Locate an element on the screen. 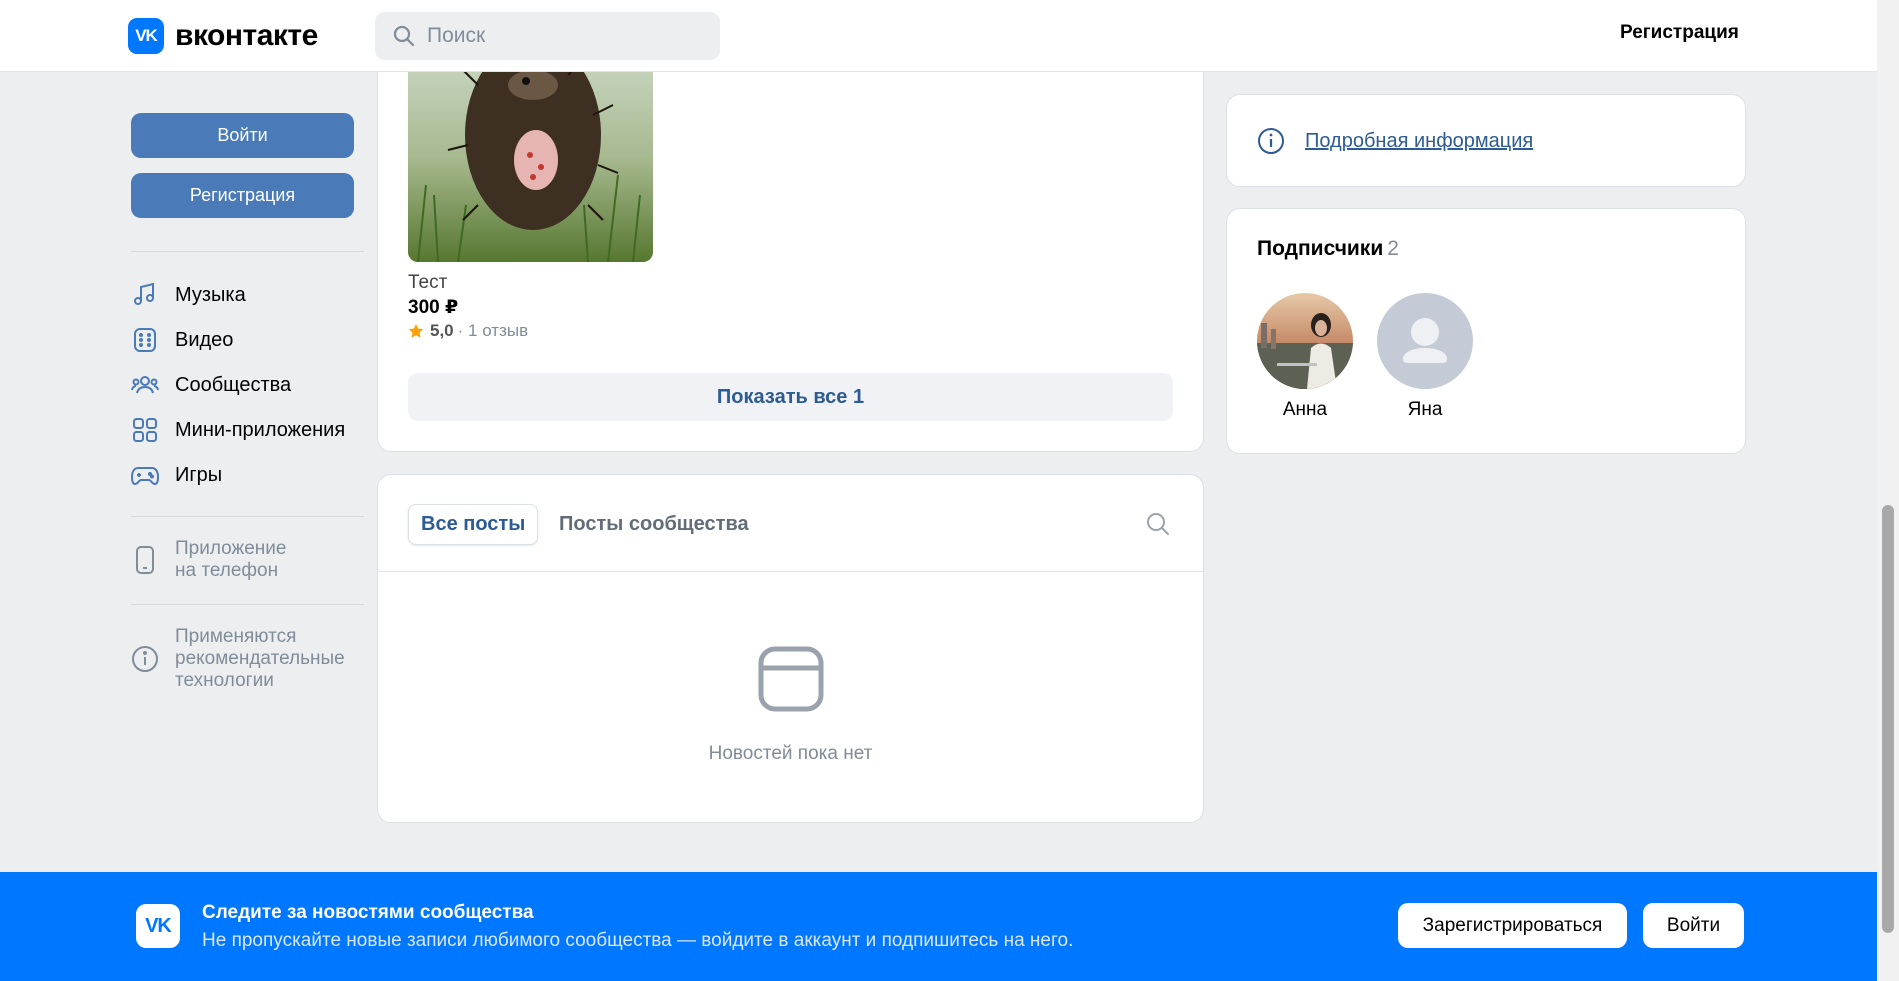 This screenshot has height=981, width=1899. empty-feed-text: Новостей пока нет is located at coordinates (790, 753).